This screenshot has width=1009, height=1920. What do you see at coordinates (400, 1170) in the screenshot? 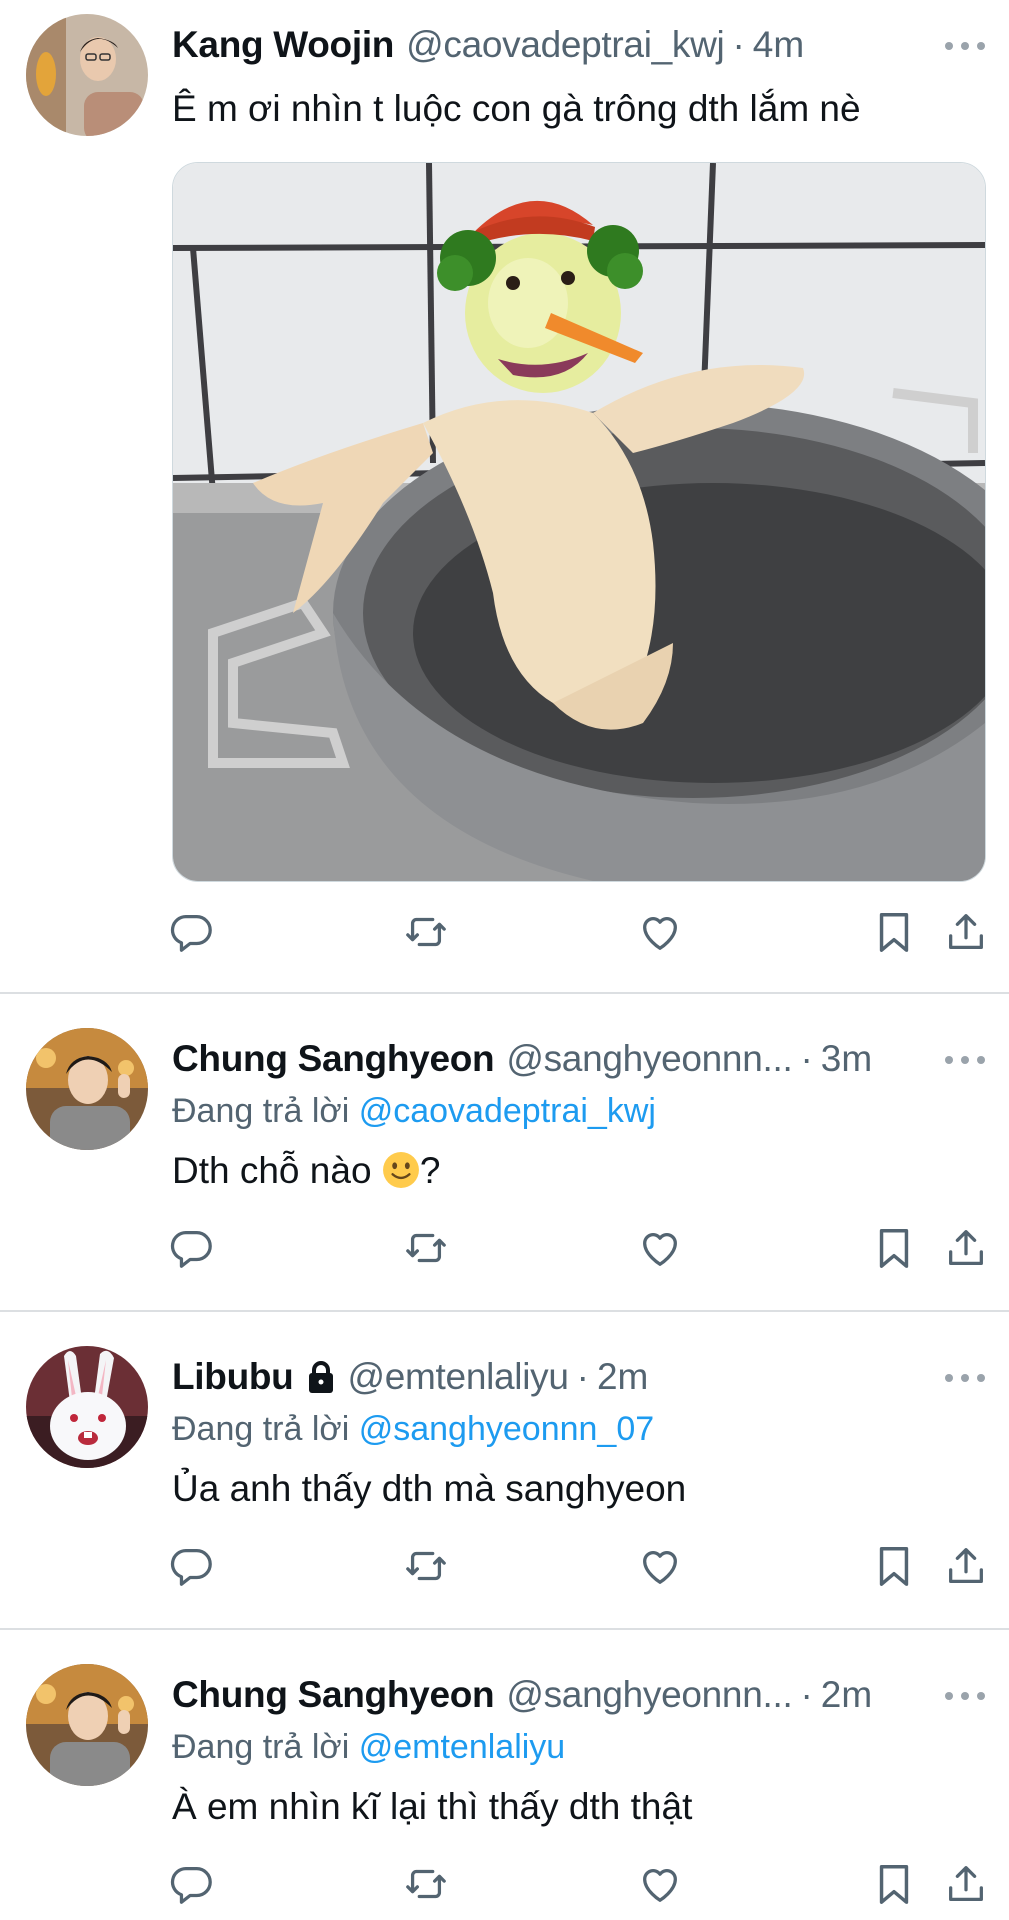
I see `slightly-smiling-face-emoji` at bounding box center [400, 1170].